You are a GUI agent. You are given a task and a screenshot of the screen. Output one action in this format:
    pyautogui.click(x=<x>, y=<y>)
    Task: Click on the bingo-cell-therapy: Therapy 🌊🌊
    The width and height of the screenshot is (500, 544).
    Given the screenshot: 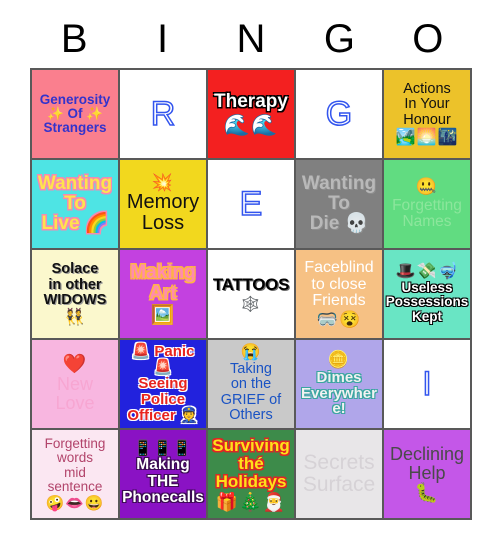 What is the action you would take?
    pyautogui.click(x=252, y=115)
    